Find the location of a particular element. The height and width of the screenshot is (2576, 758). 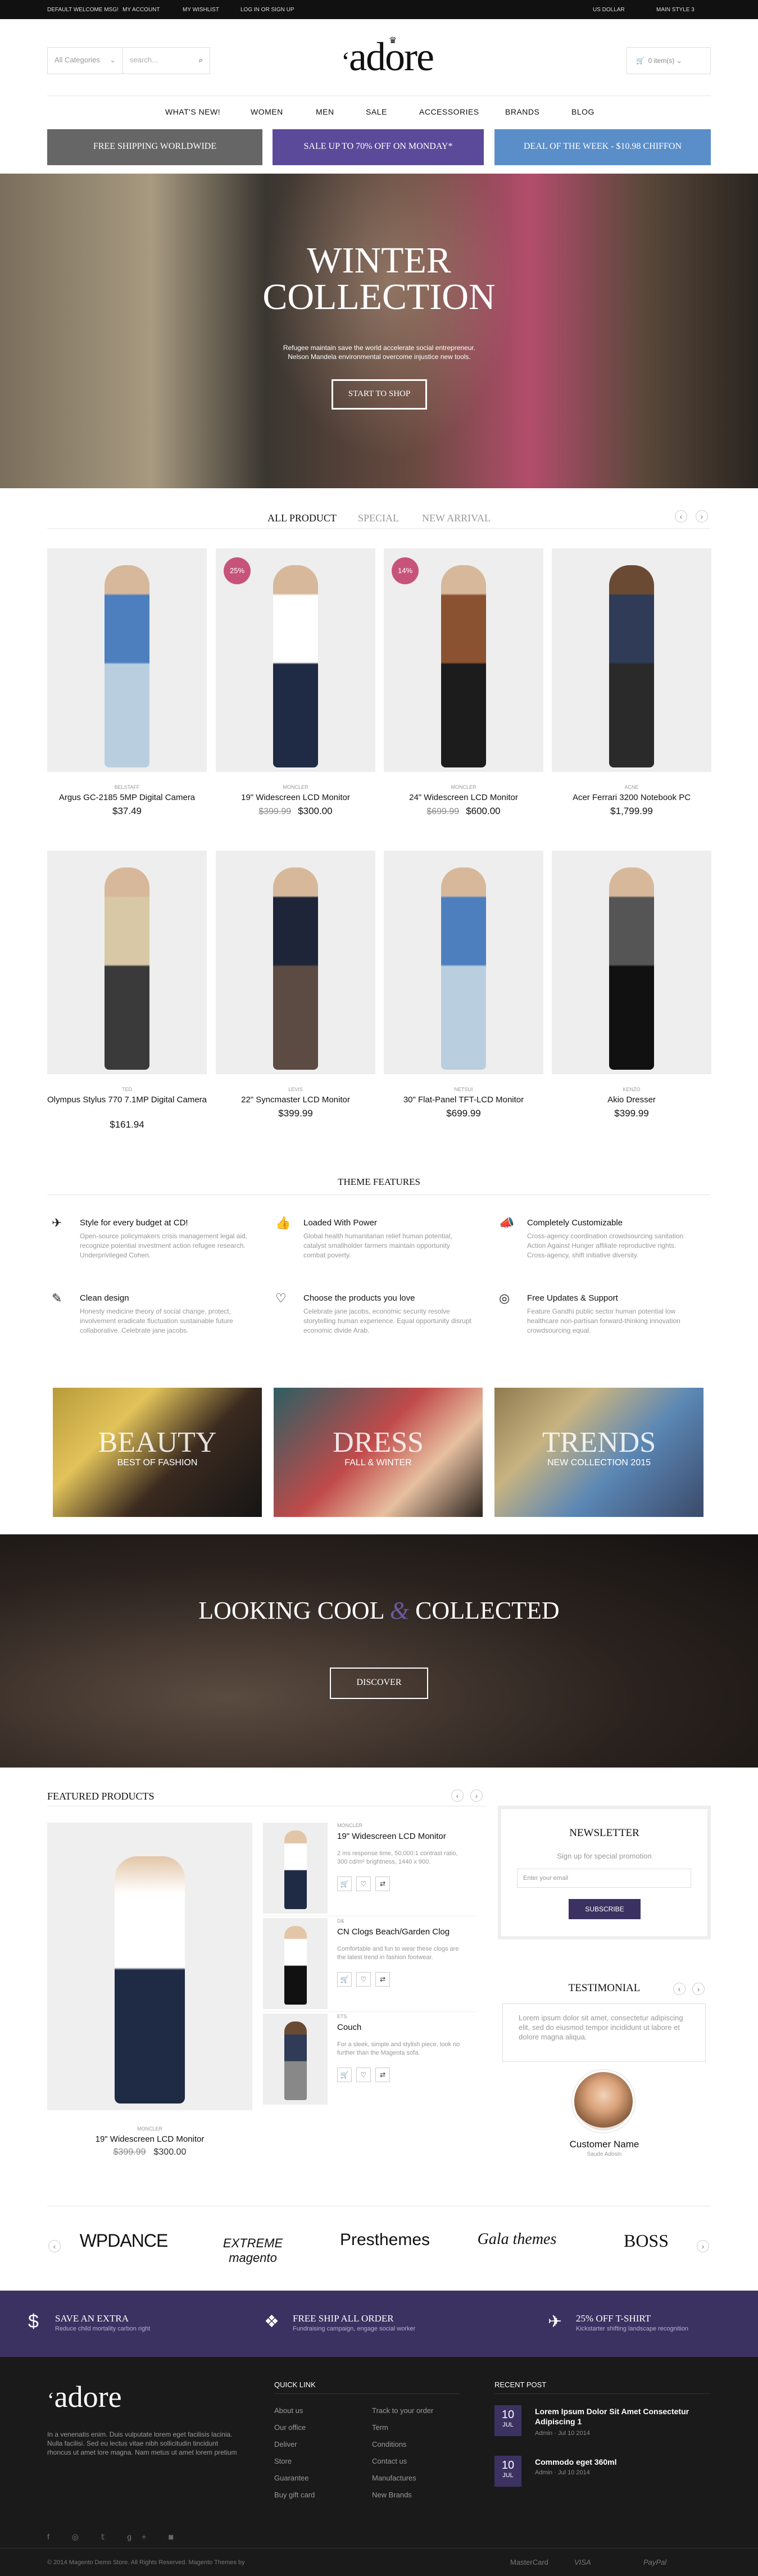

banner-beauty: BEAUTY BEST OF FASHION is located at coordinates (157, 1453).